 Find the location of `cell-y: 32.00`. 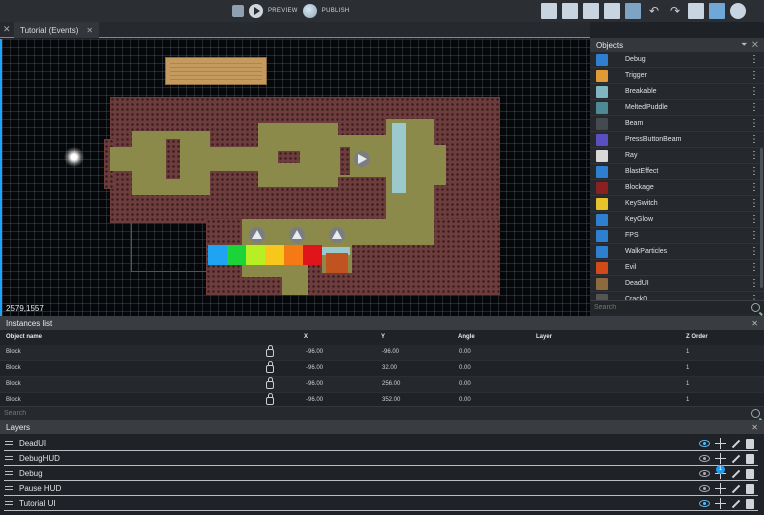

cell-y: 32.00 is located at coordinates (389, 368).